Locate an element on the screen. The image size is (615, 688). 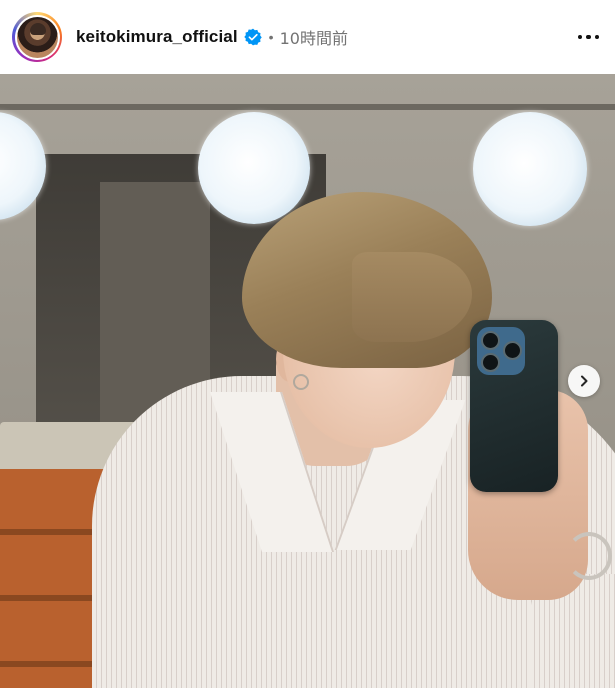
chevron-right-icon is located at coordinates (584, 381).